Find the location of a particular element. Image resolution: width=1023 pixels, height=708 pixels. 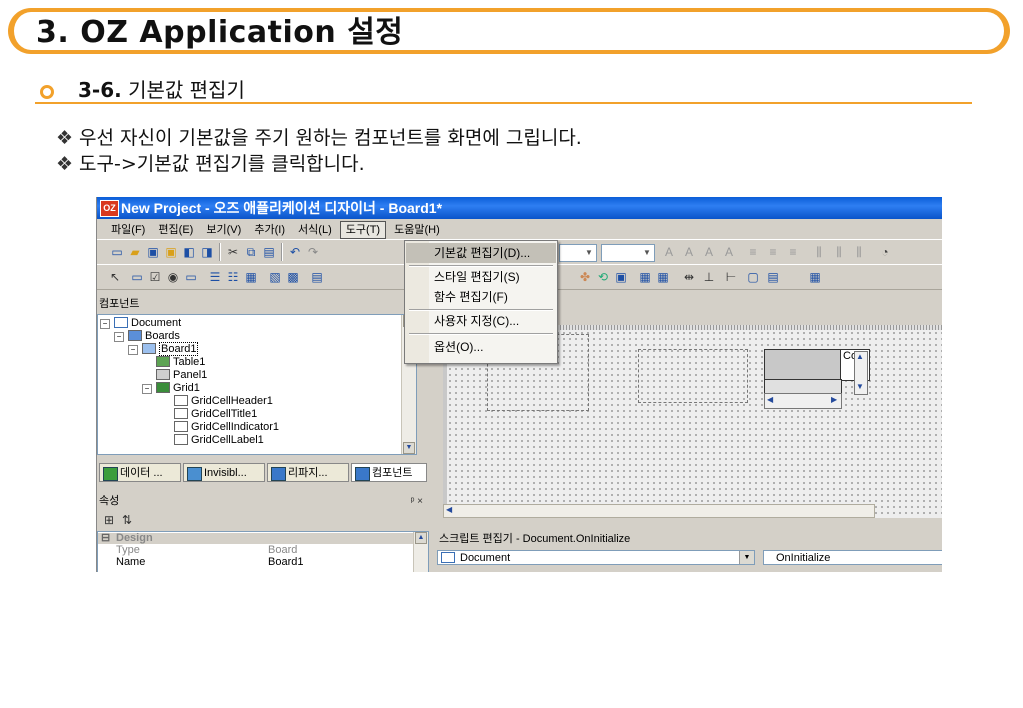

script-event-select: OnInitialize is located at coordinates (852, 557).